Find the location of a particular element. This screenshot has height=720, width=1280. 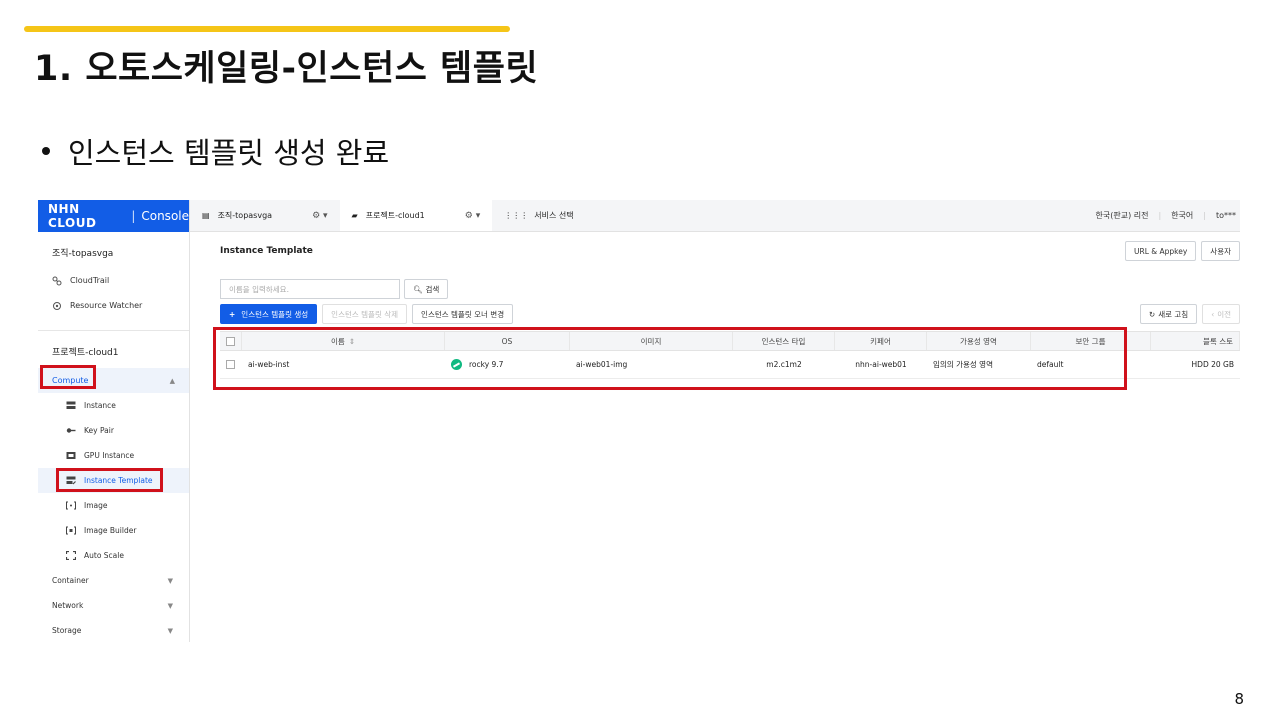

prev-label: 이전 is located at coordinates (1224, 314).